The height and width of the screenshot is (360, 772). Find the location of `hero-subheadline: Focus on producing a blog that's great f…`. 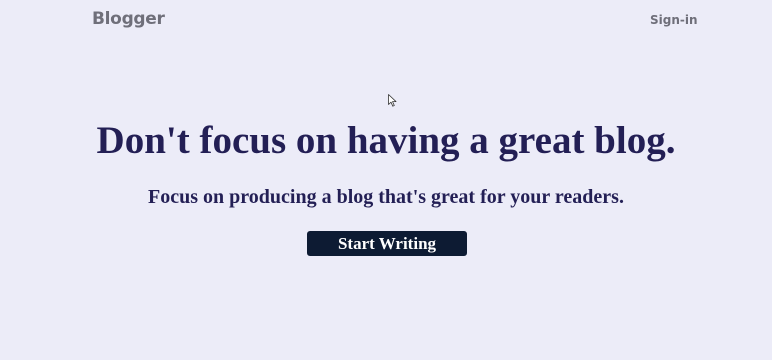

hero-subheadline: Focus on producing a blog that's great f… is located at coordinates (386, 197).